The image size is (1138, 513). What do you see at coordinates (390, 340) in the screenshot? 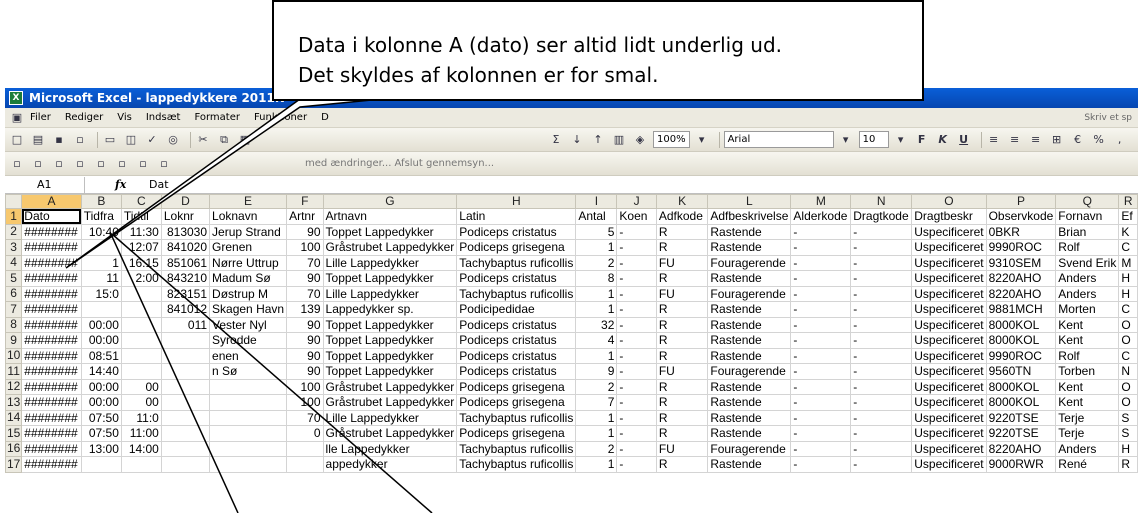
I see `cell: Toppet Lappedykker` at bounding box center [390, 340].